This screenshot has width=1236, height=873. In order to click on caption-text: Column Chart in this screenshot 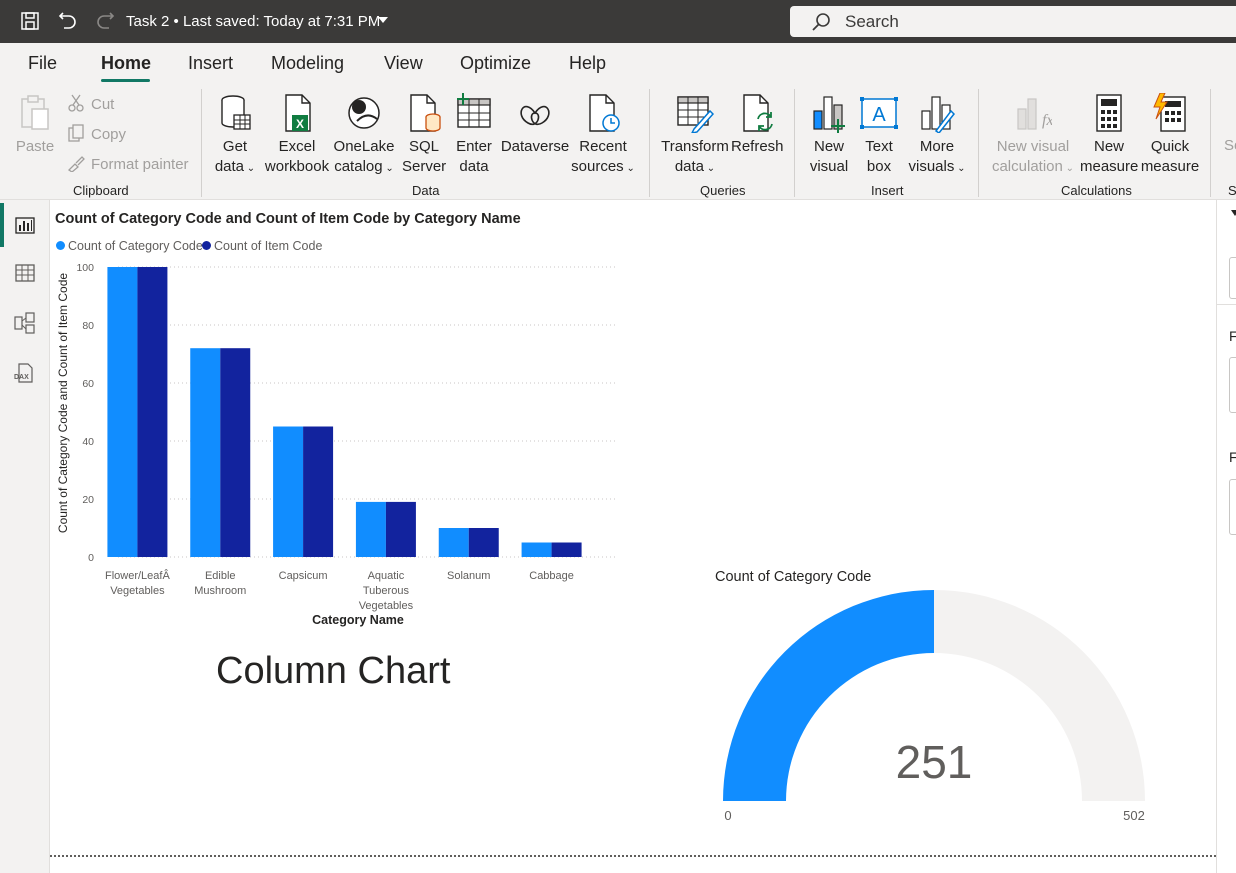, I will do `click(333, 671)`.